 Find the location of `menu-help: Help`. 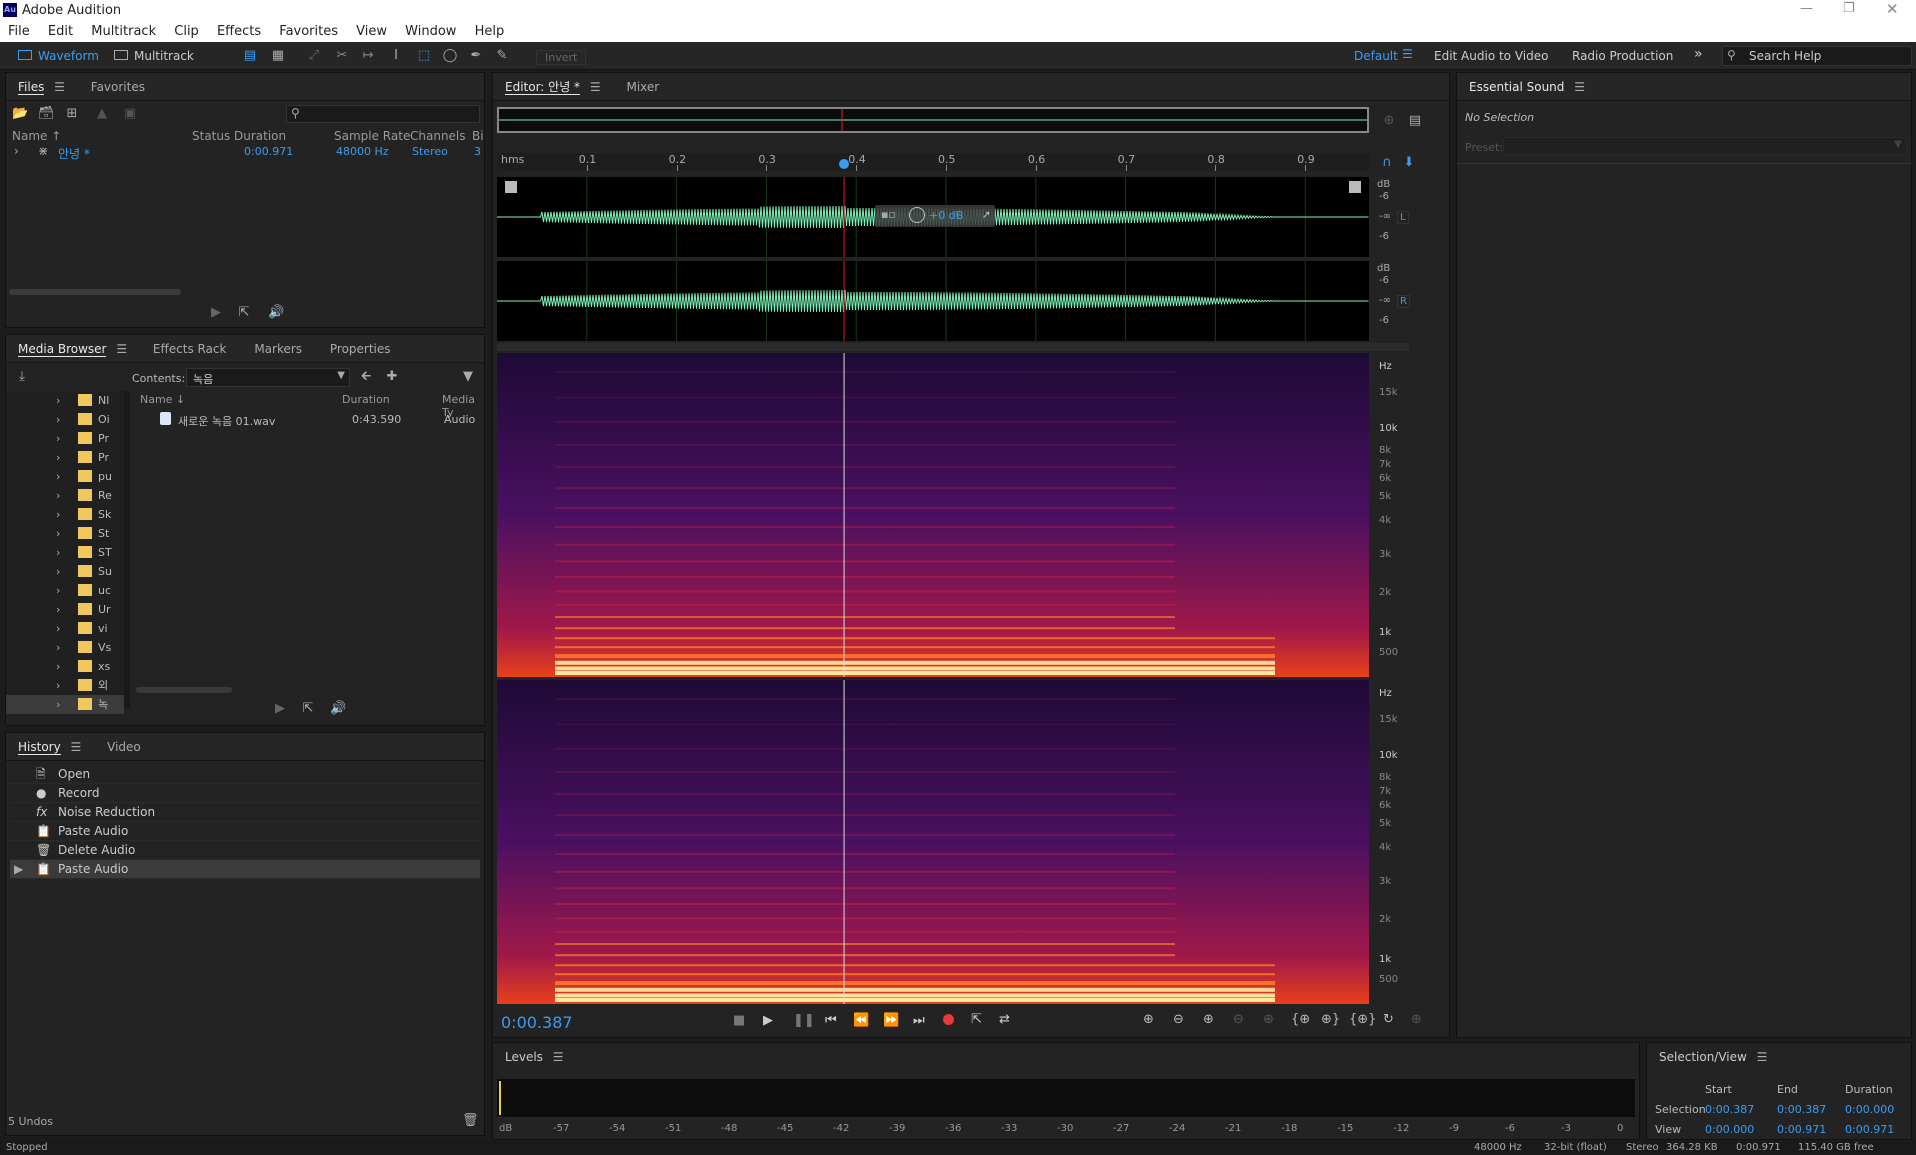

menu-help: Help is located at coordinates (490, 30).